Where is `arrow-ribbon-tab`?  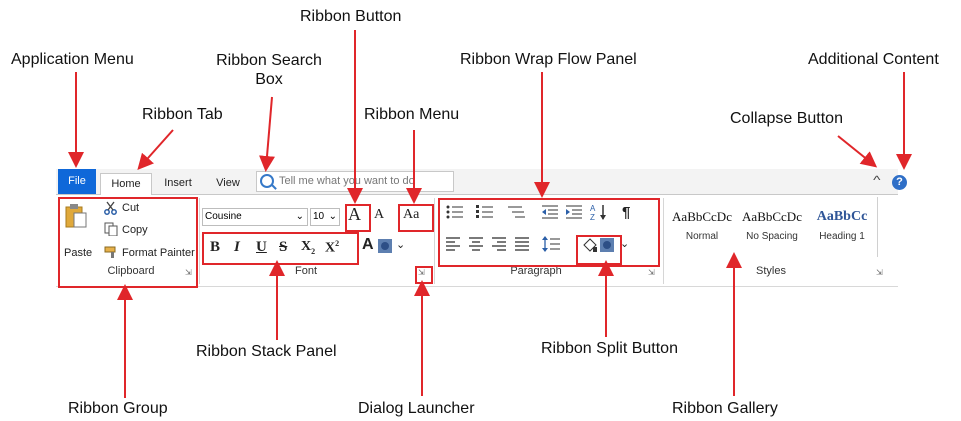
arrow-ribbon-tab is located at coordinates (155, 149).